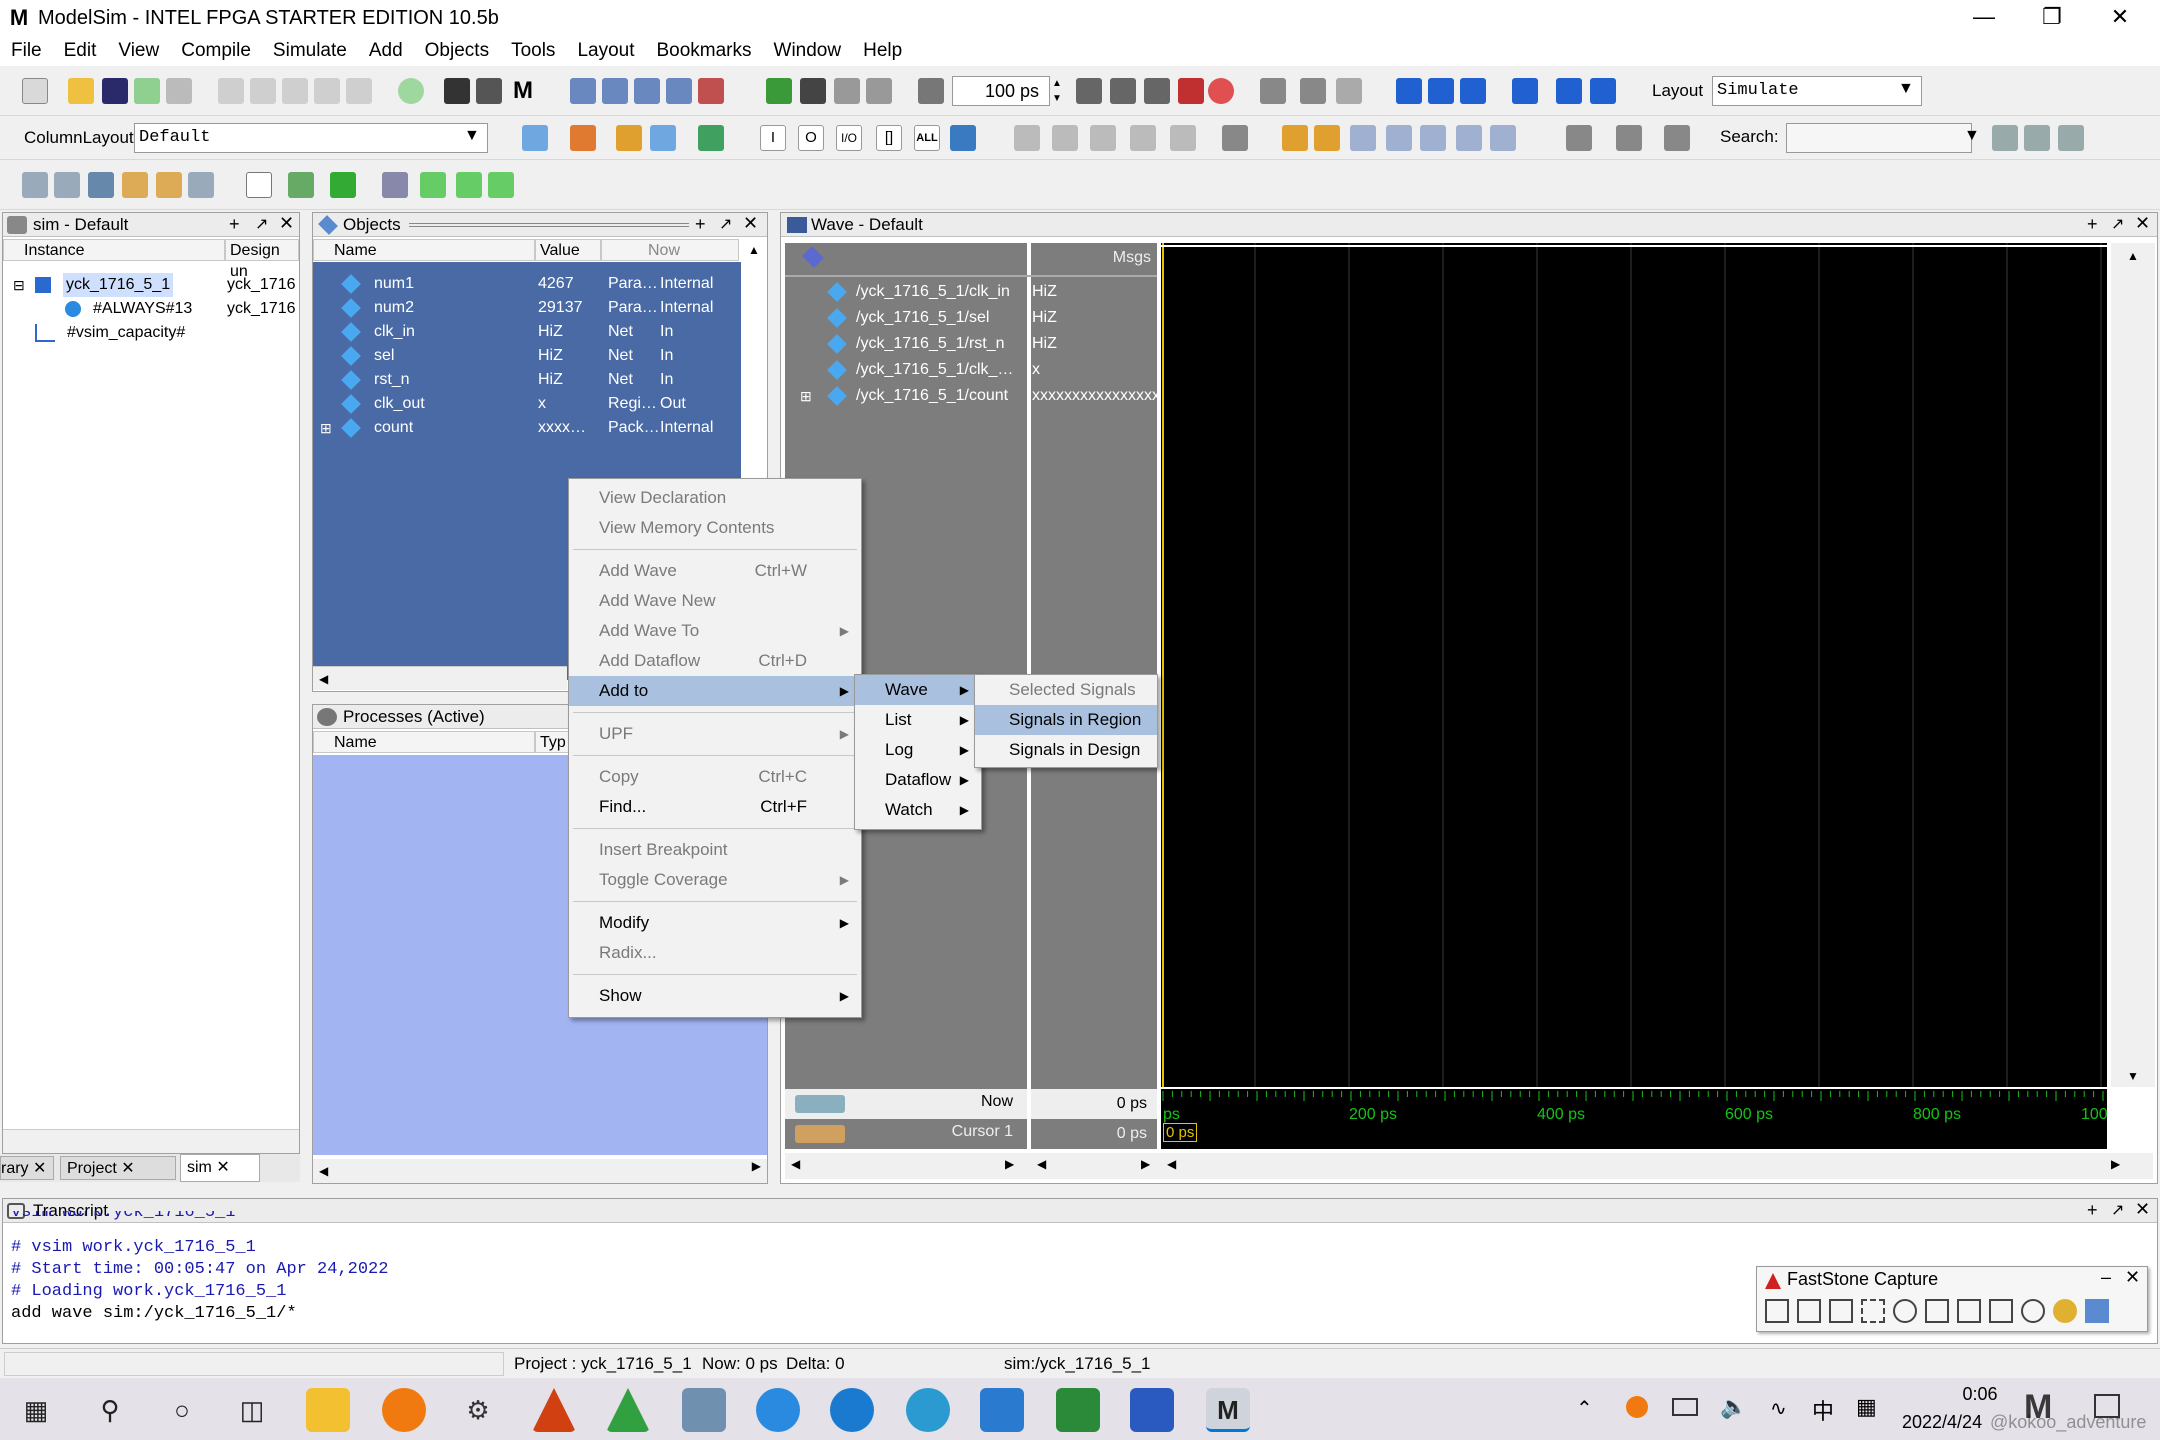  I want to click on cut-icon, so click(231, 91).